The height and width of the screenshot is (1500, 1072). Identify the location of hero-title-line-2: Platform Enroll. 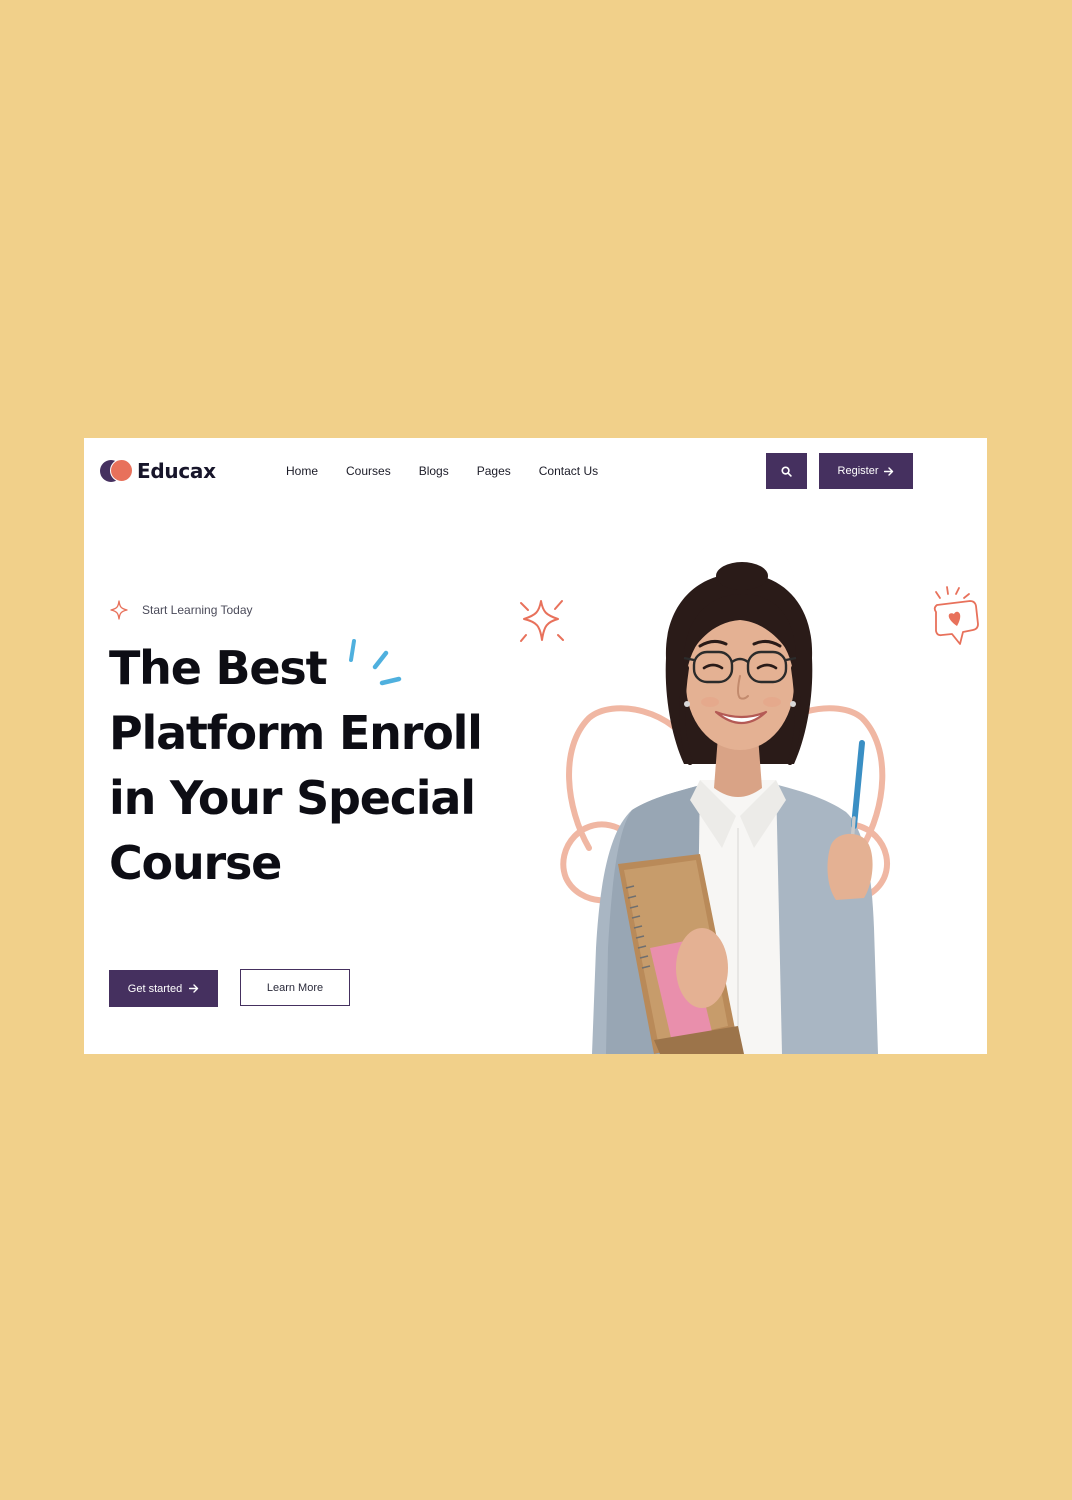
(296, 733).